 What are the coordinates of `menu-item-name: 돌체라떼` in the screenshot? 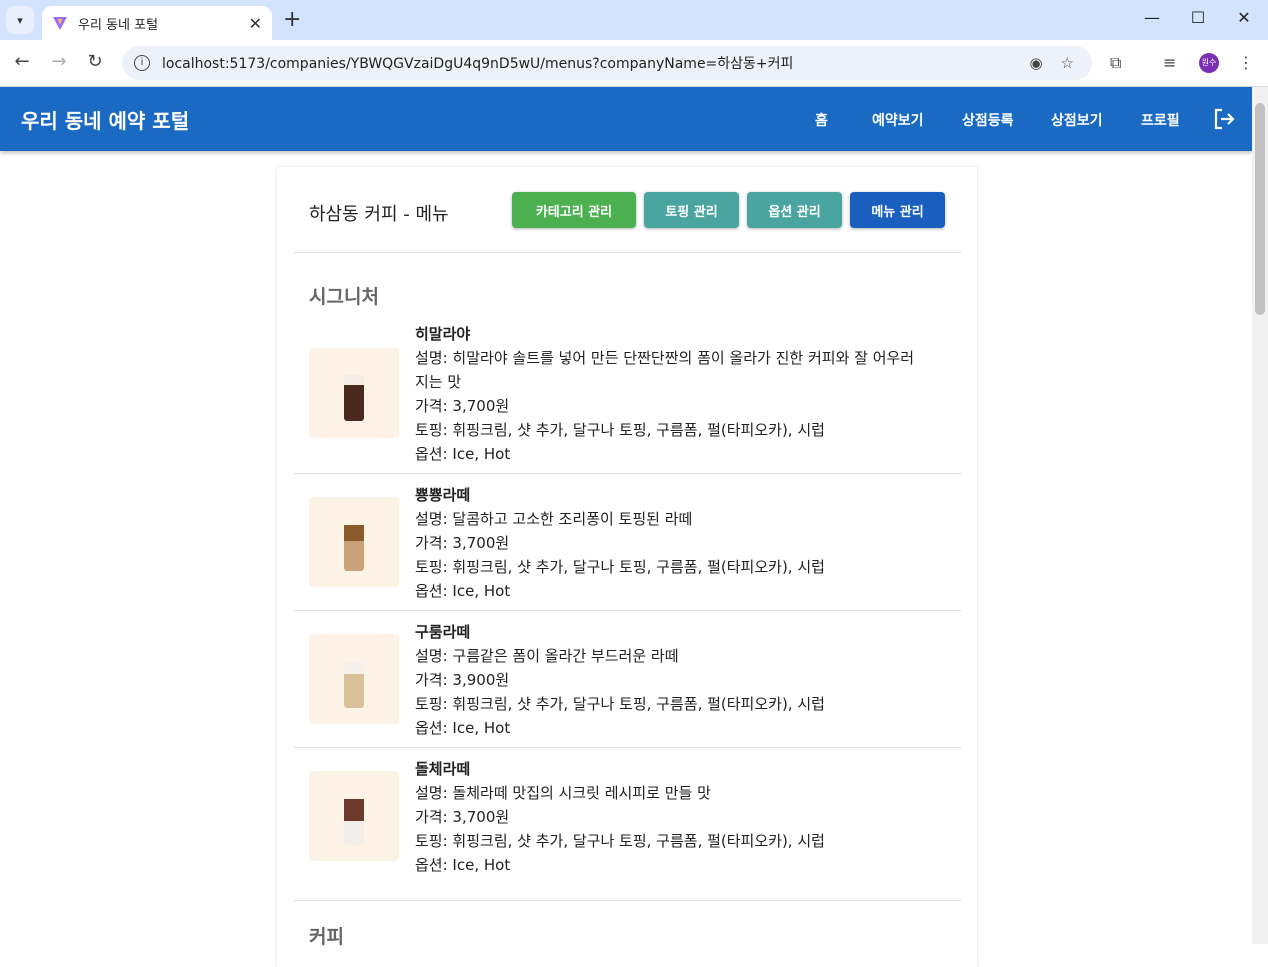 It's located at (443, 769).